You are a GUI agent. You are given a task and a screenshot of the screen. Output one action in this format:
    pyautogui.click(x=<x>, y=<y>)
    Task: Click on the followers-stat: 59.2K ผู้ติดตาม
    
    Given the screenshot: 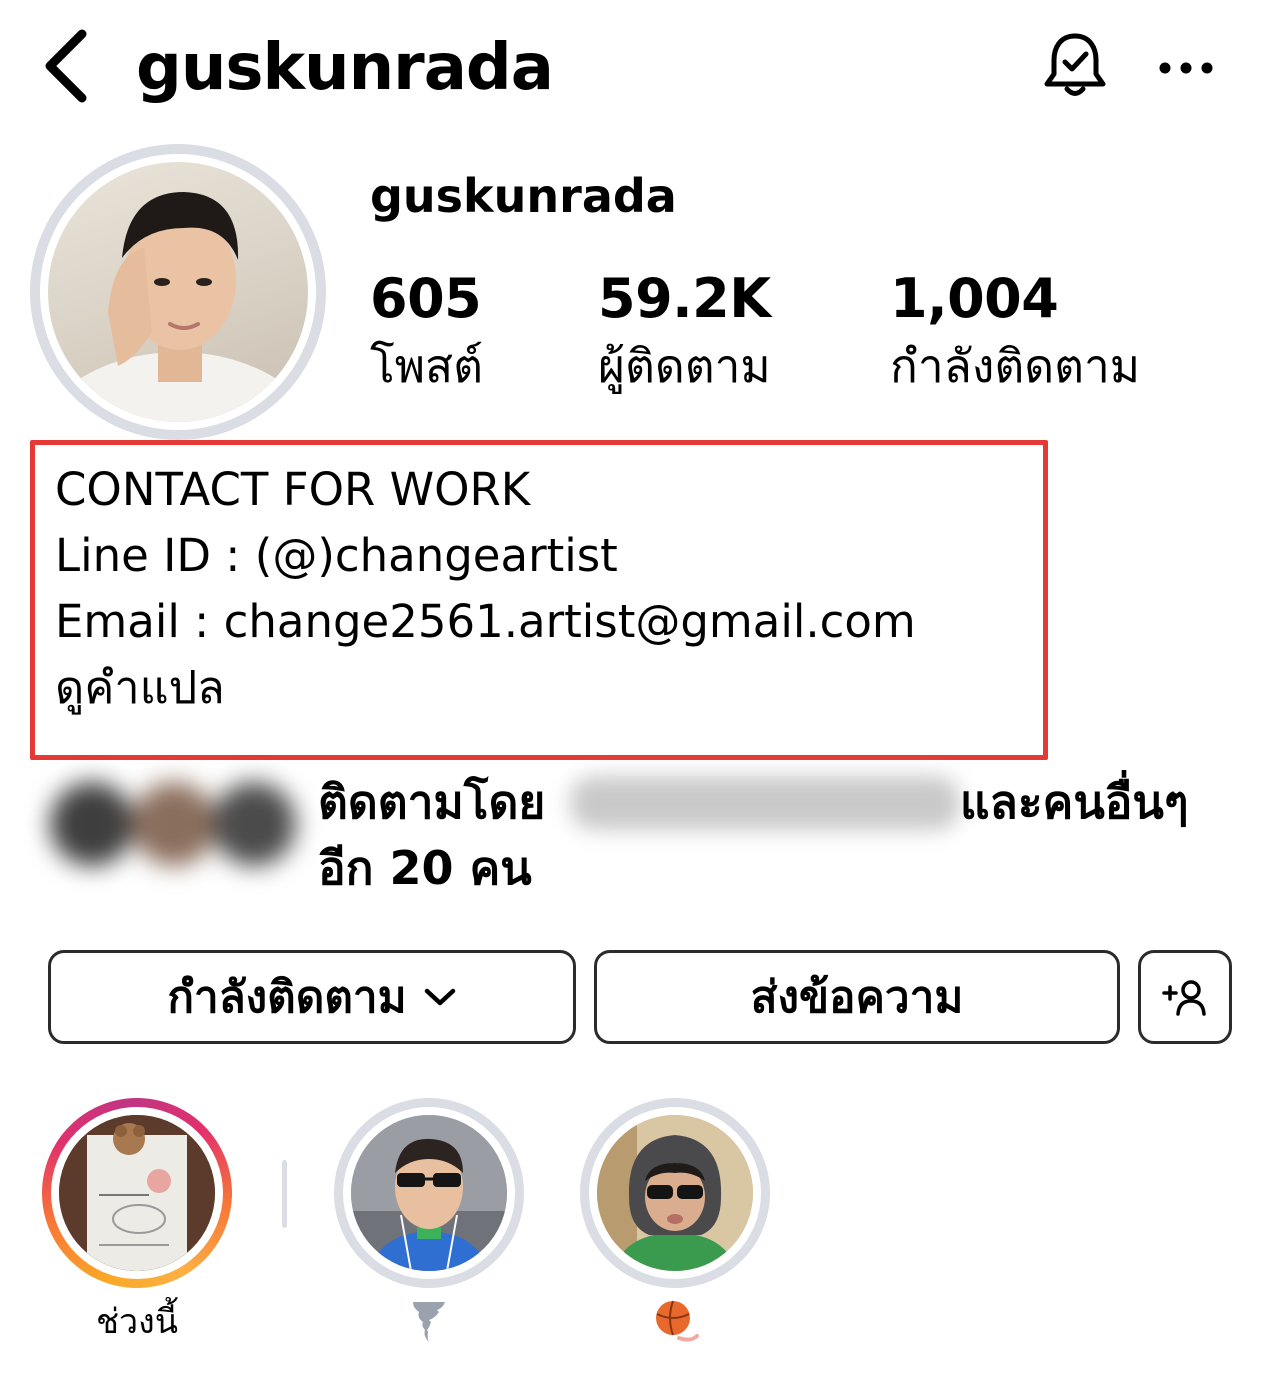 What is the action you would take?
    pyautogui.click(x=684, y=331)
    